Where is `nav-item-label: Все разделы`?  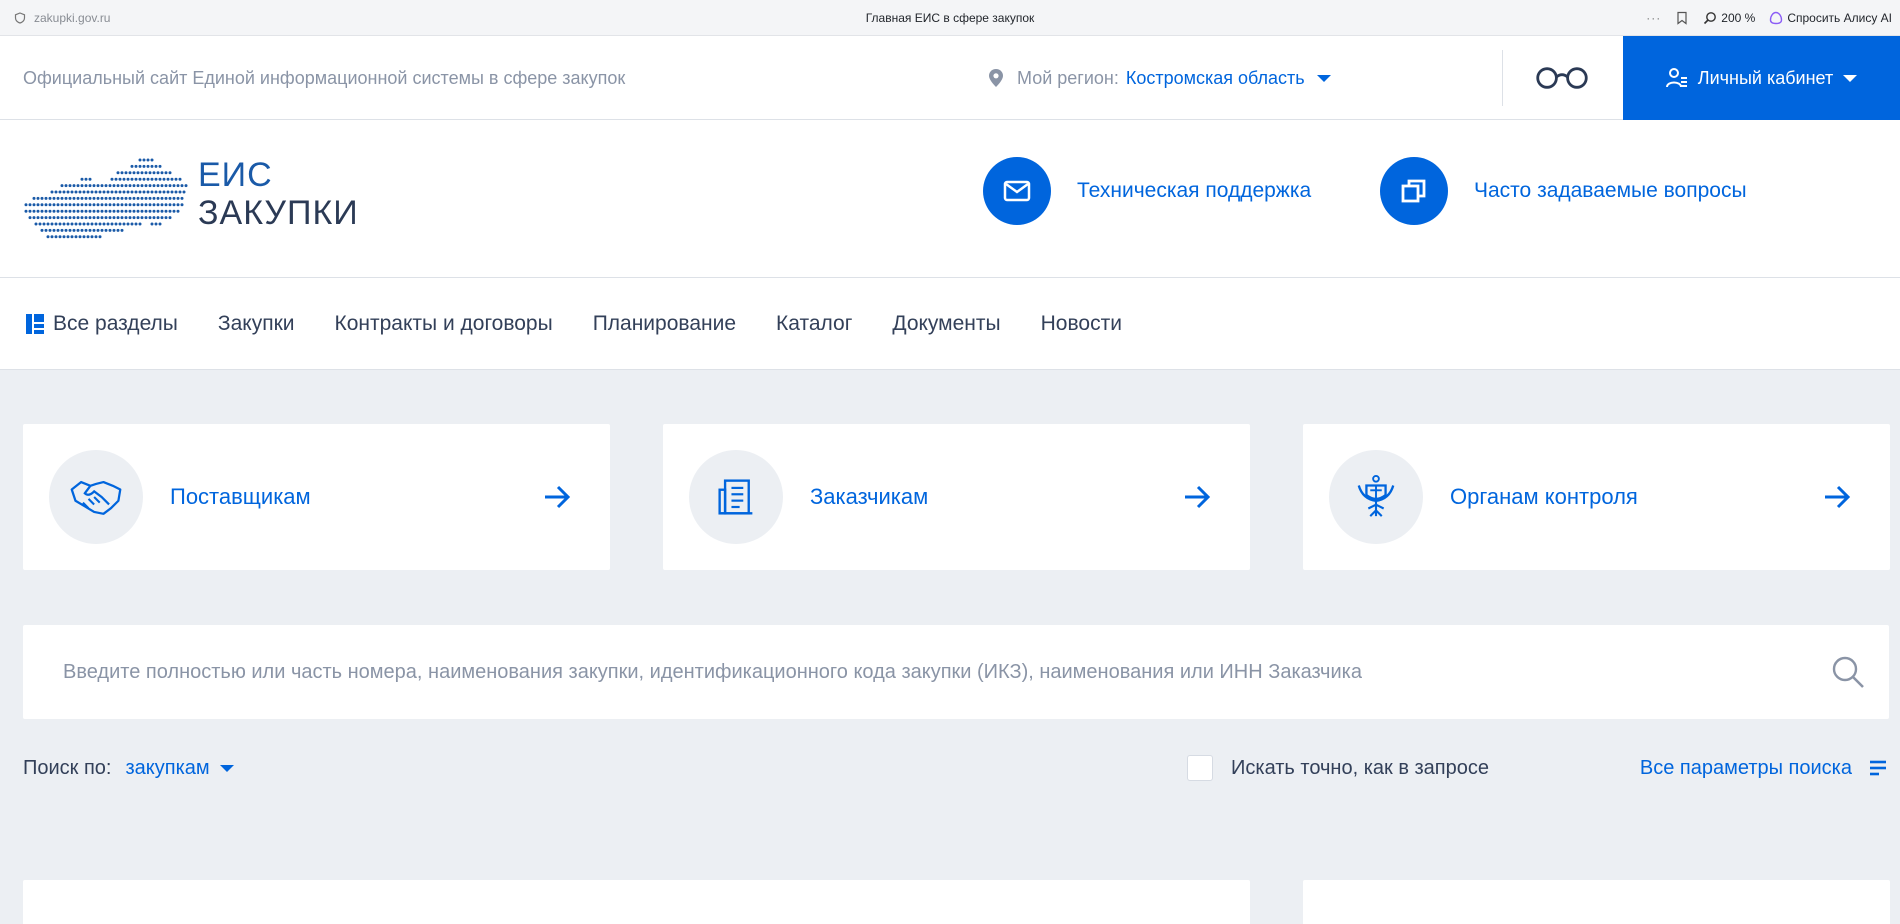 nav-item-label: Все разделы is located at coordinates (115, 323).